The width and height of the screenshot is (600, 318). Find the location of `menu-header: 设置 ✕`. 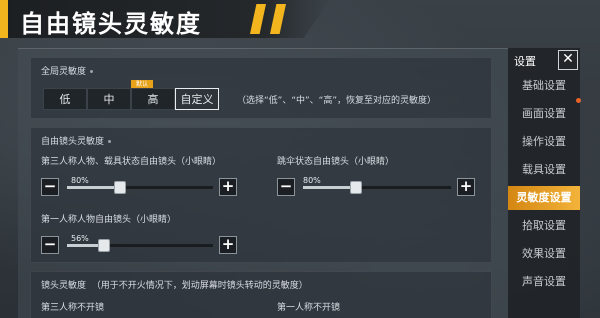

menu-header: 设置 ✕ is located at coordinates (544, 60).